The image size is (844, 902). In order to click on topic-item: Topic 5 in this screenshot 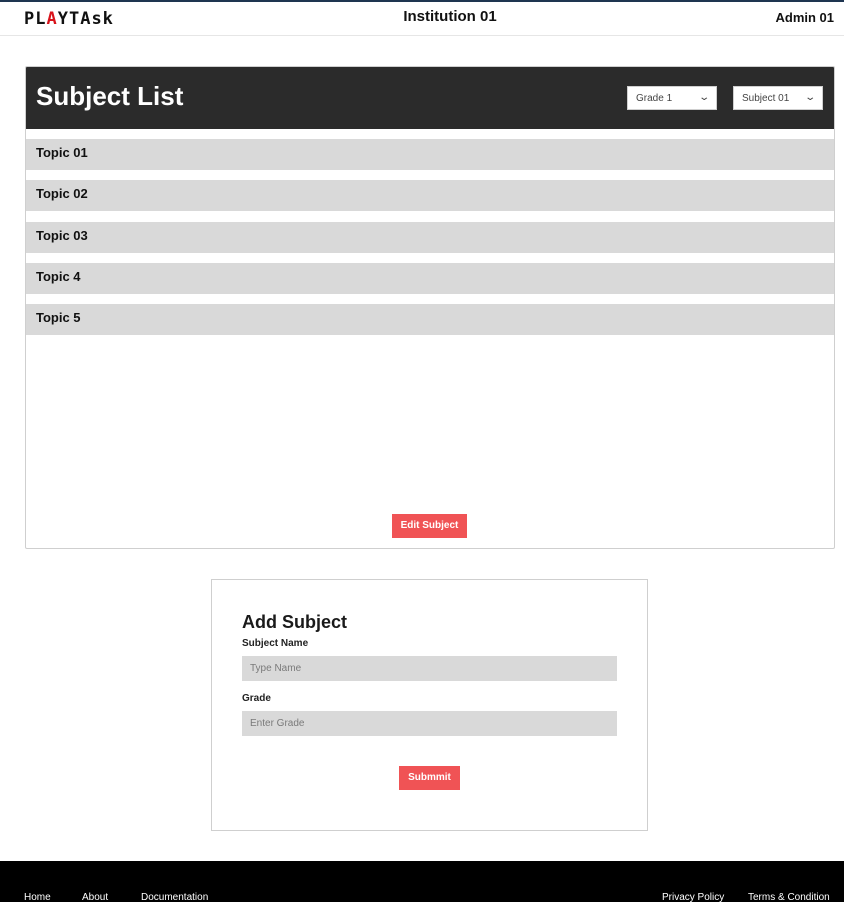, I will do `click(430, 319)`.